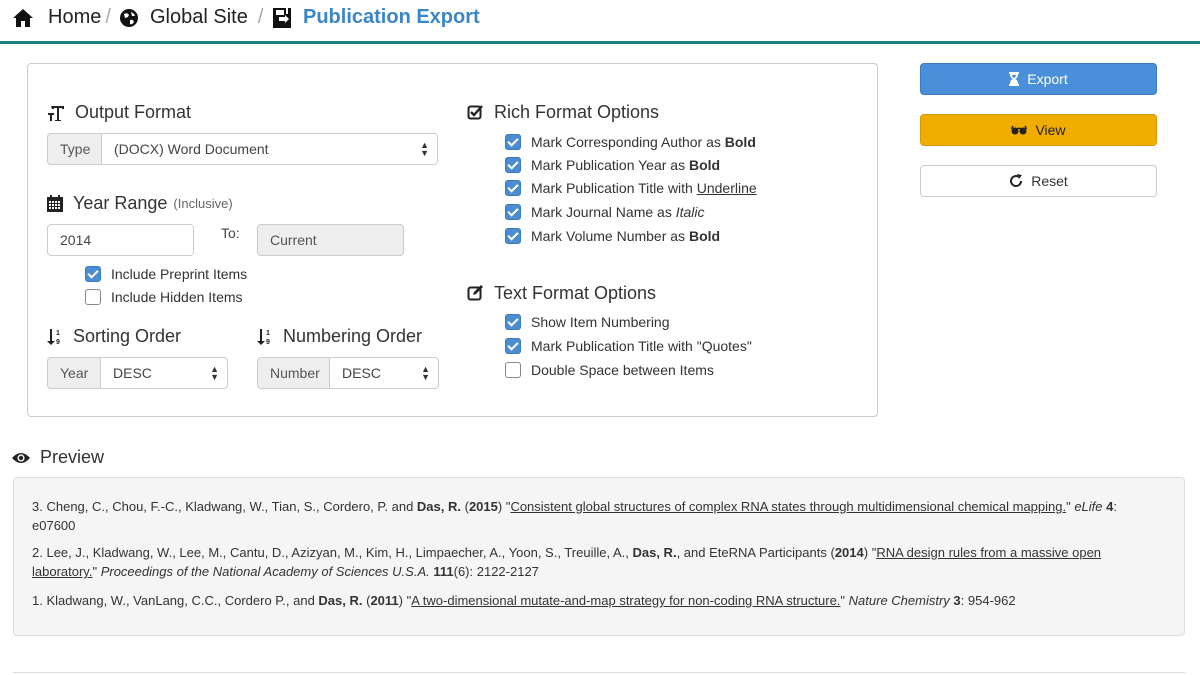 The width and height of the screenshot is (1200, 675). What do you see at coordinates (575, 293) in the screenshot?
I see `text-format-title: Text Format Options` at bounding box center [575, 293].